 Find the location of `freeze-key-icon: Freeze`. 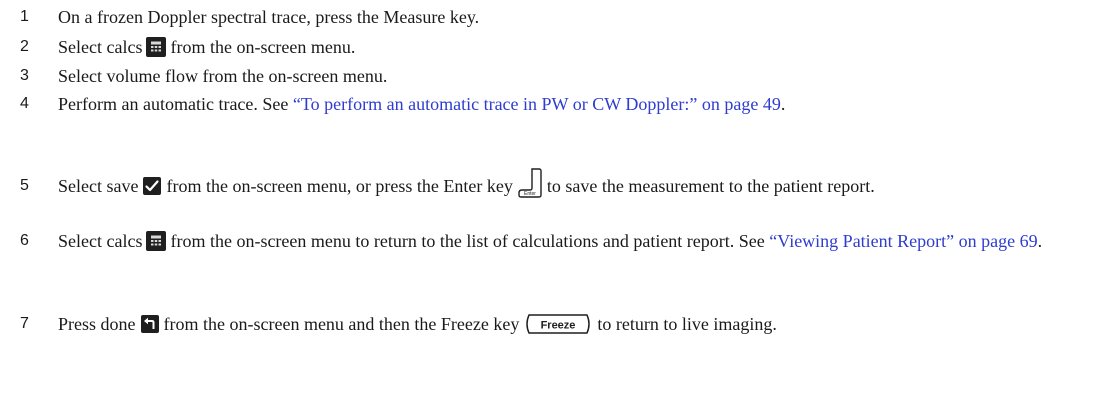

freeze-key-icon: Freeze is located at coordinates (558, 324).